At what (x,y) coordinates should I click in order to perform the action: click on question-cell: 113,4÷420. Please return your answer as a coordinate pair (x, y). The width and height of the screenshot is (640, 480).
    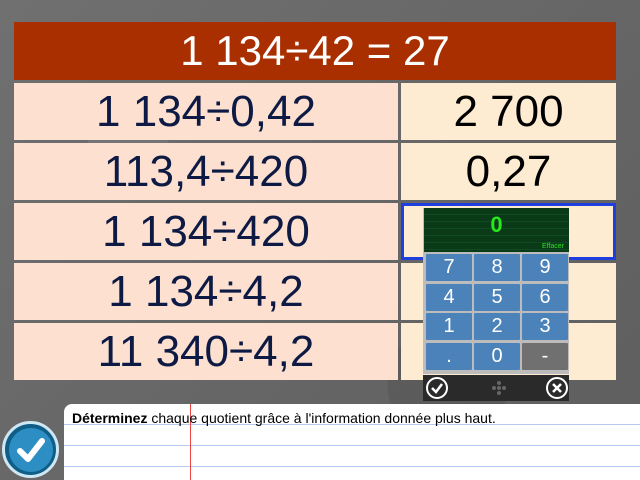
    Looking at the image, I should click on (206, 171).